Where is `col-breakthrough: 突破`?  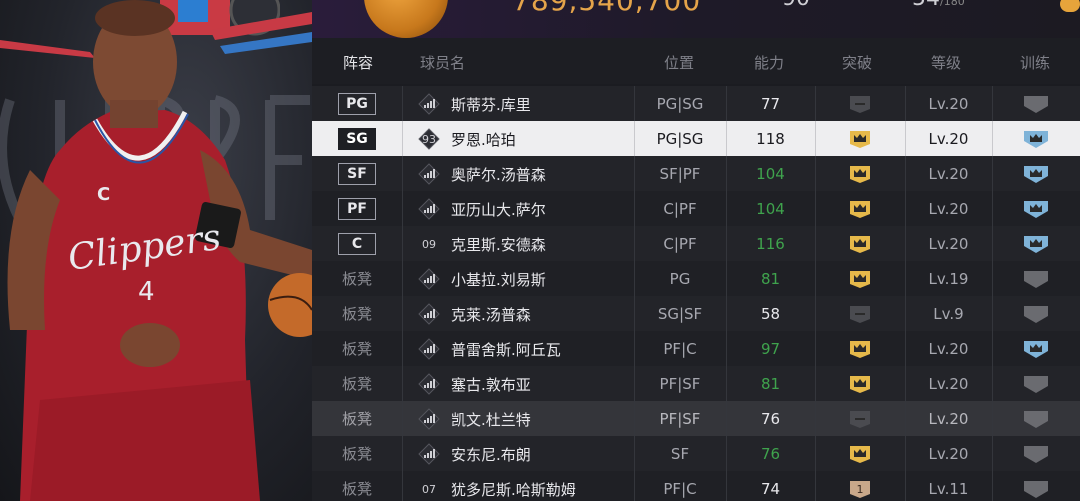 col-breakthrough: 突破 is located at coordinates (857, 62).